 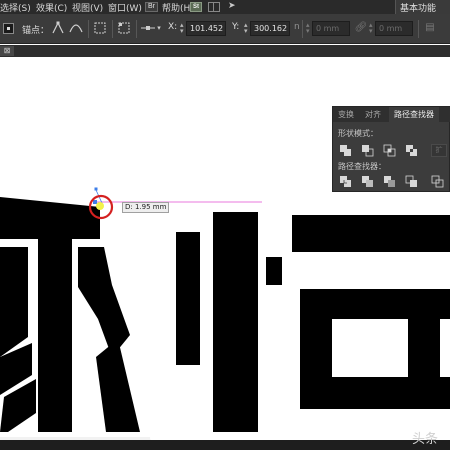 What do you see at coordinates (411, 181) in the screenshot?
I see `crop-icon` at bounding box center [411, 181].